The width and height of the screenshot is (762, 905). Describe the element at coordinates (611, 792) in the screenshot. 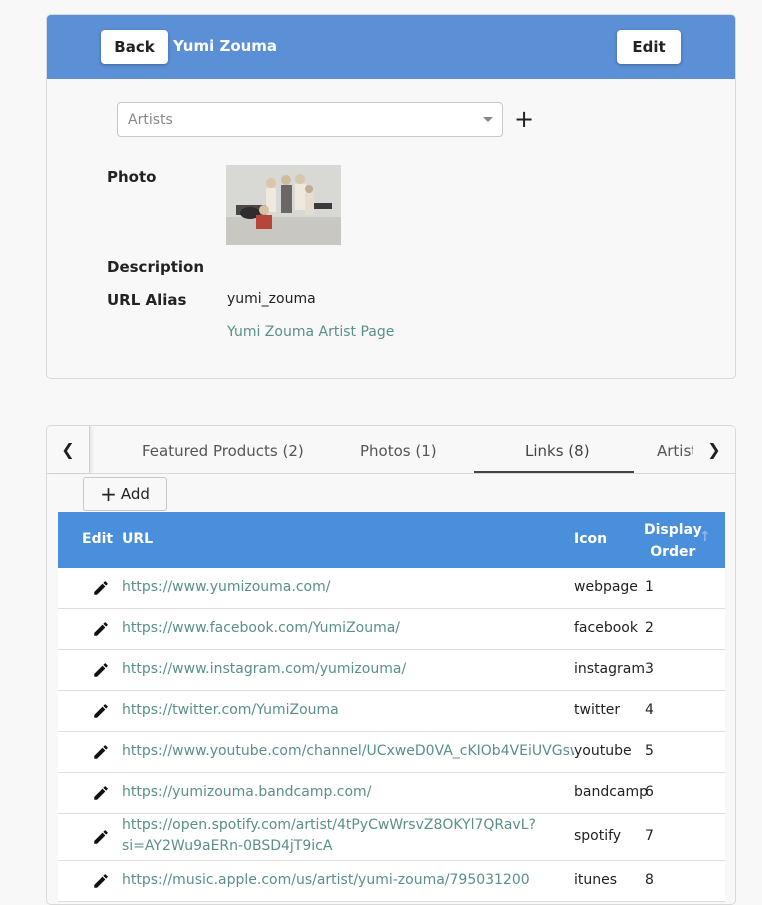

I see `link-icon-name: bandcamp` at that location.